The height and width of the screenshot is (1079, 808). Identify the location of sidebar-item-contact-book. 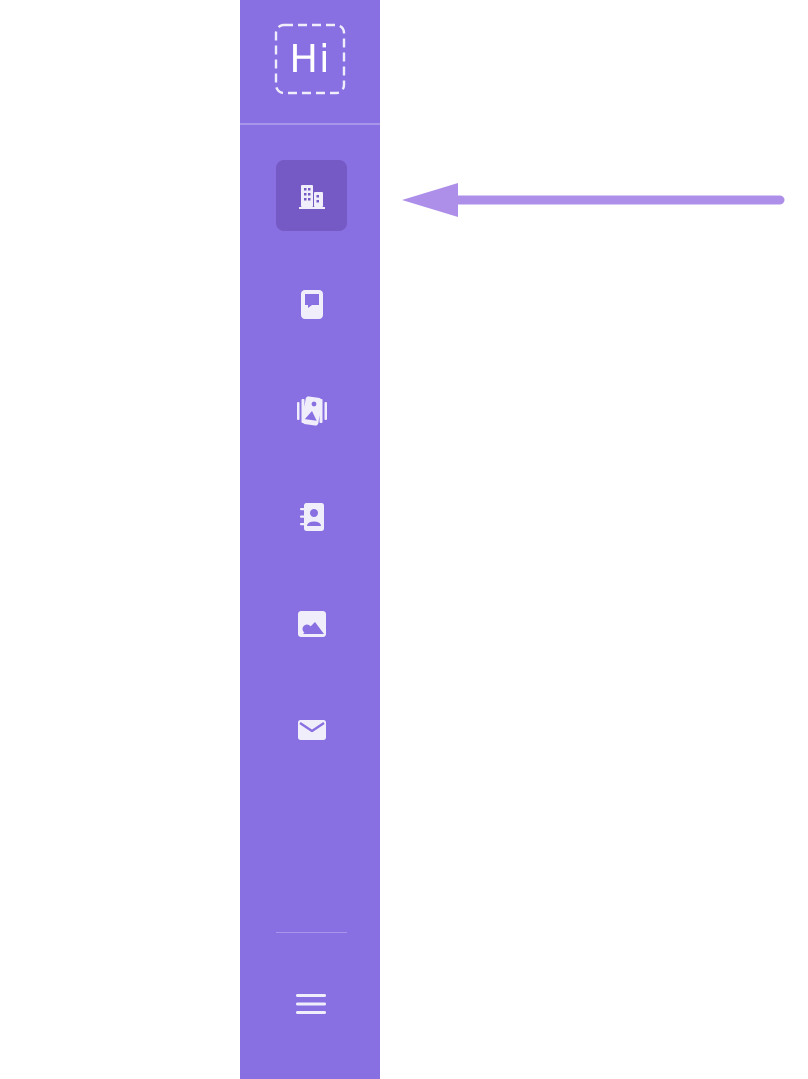
(311, 516).